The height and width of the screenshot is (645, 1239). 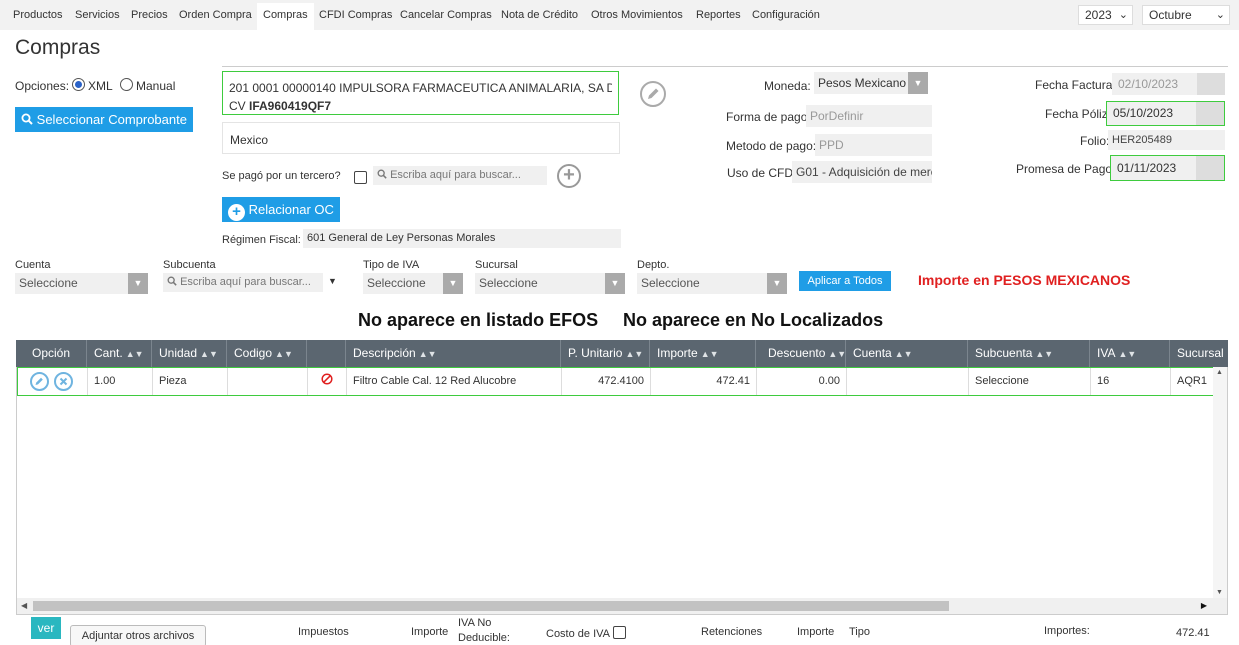 What do you see at coordinates (539, 15) in the screenshot?
I see `tab-nota-credito: Nota de Crédito` at bounding box center [539, 15].